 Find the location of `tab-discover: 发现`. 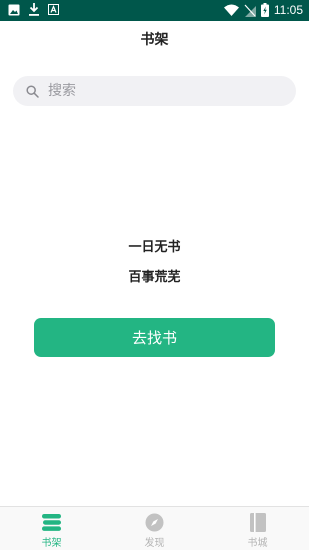

tab-discover: 发现 is located at coordinates (154, 528).